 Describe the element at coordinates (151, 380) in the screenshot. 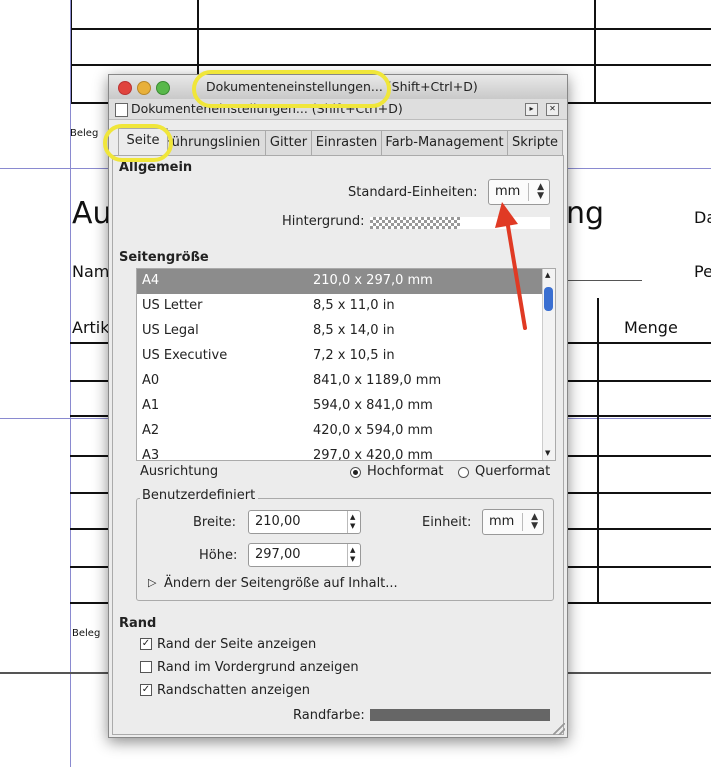

I see `page-size-name: A0` at that location.